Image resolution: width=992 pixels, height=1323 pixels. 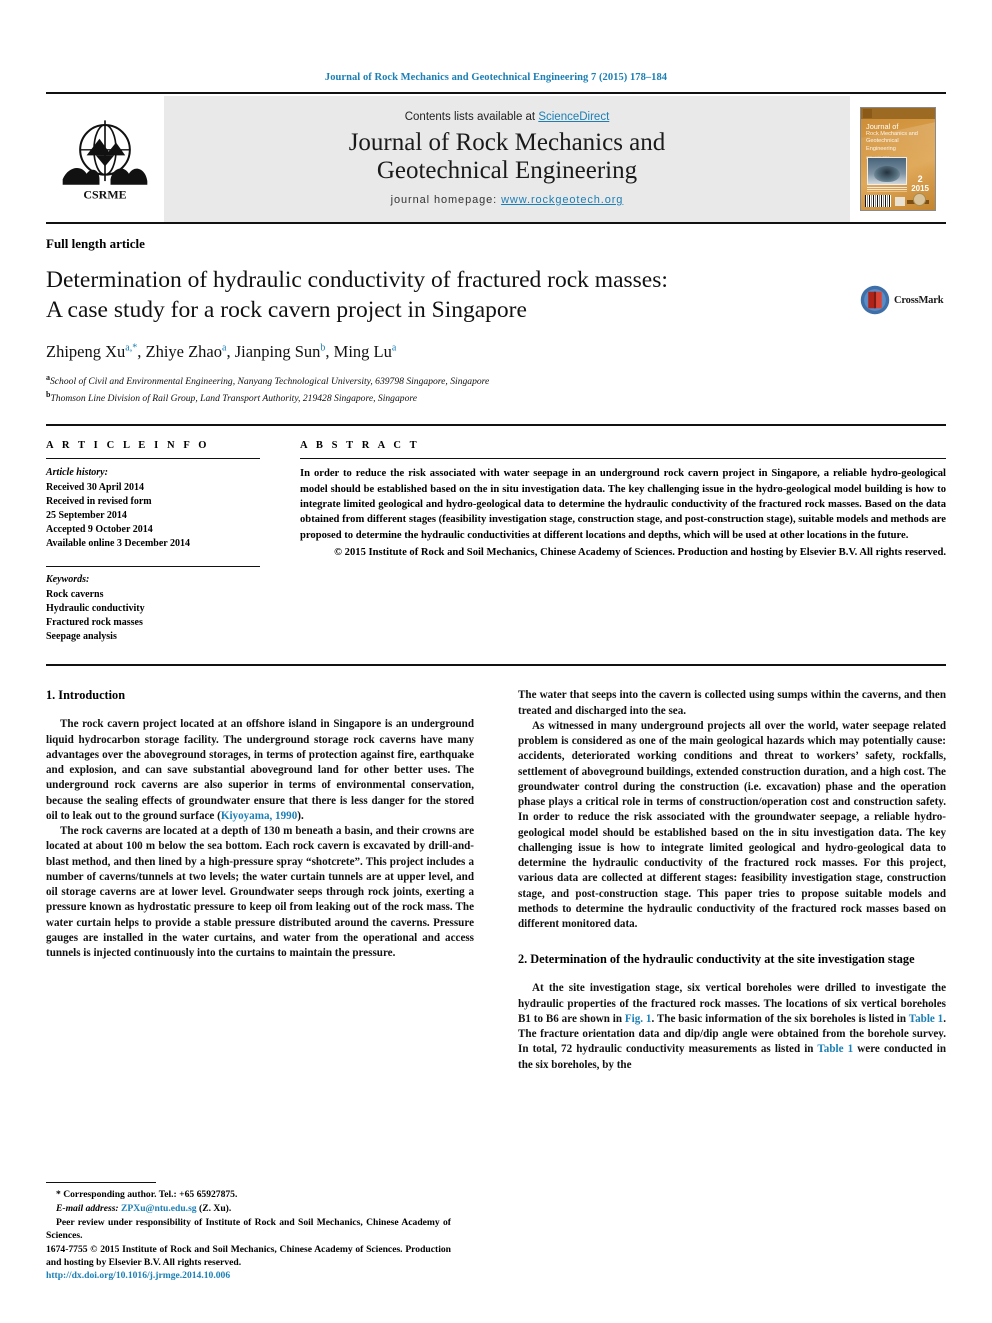 I want to click on cover-year: 2015, so click(x=920, y=188).